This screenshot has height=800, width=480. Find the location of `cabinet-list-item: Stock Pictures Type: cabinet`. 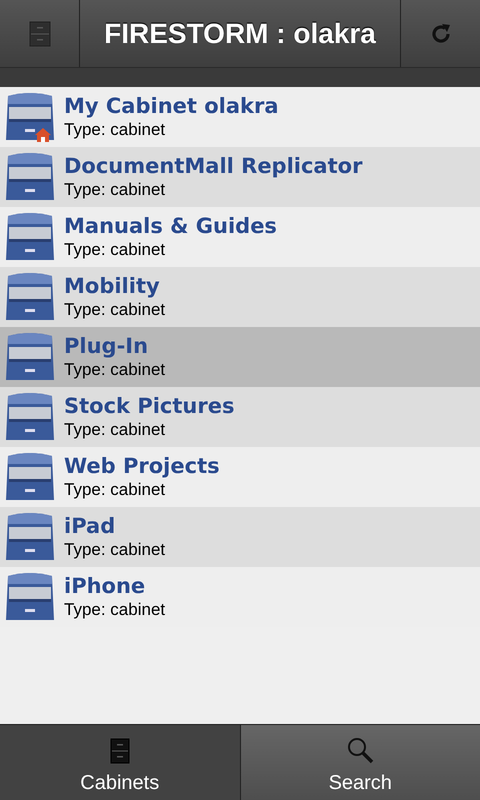

cabinet-list-item: Stock Pictures Type: cabinet is located at coordinates (240, 417).